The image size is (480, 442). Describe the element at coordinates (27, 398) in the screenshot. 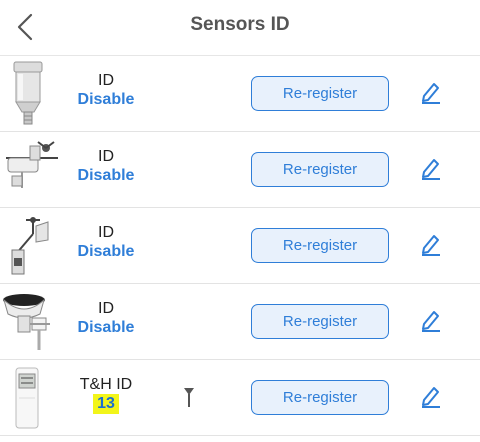

I see `thermo-hygro-sensor-image` at that location.